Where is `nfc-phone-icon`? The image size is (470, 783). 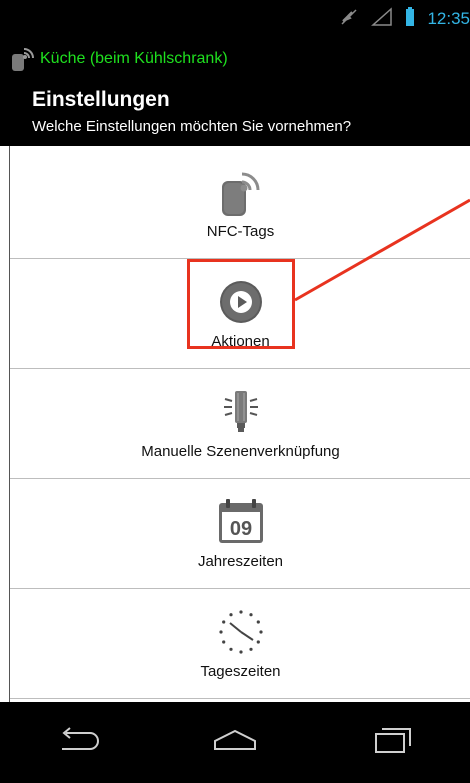 nfc-phone-icon is located at coordinates (23, 59).